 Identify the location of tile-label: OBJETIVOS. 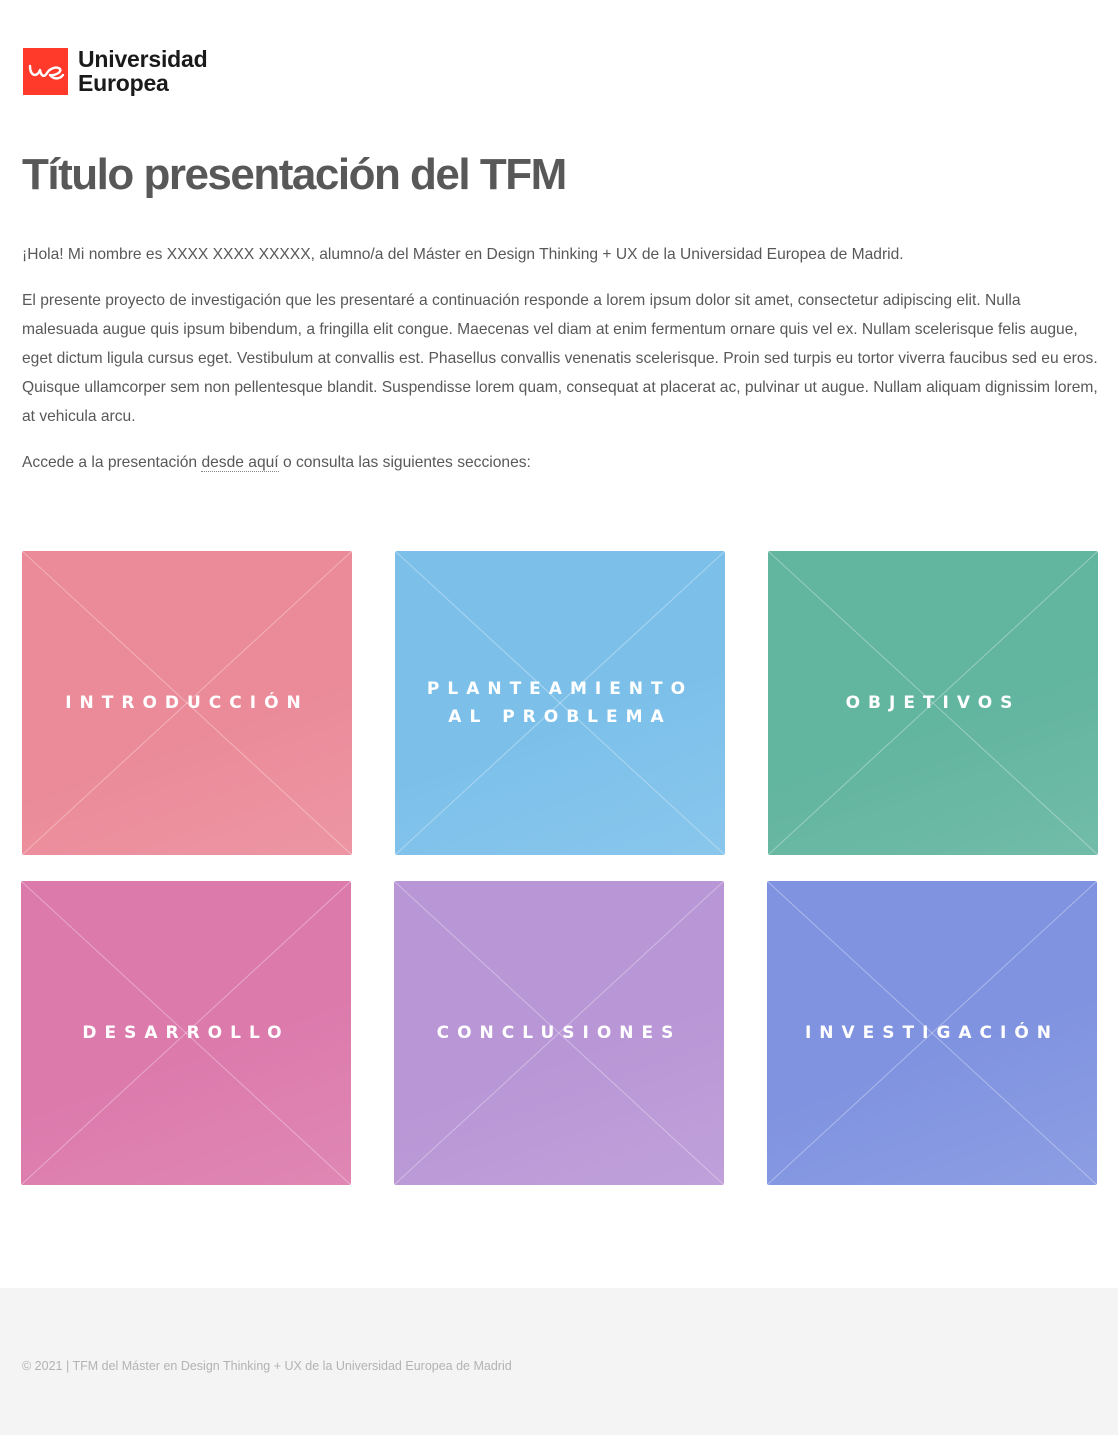
(933, 703).